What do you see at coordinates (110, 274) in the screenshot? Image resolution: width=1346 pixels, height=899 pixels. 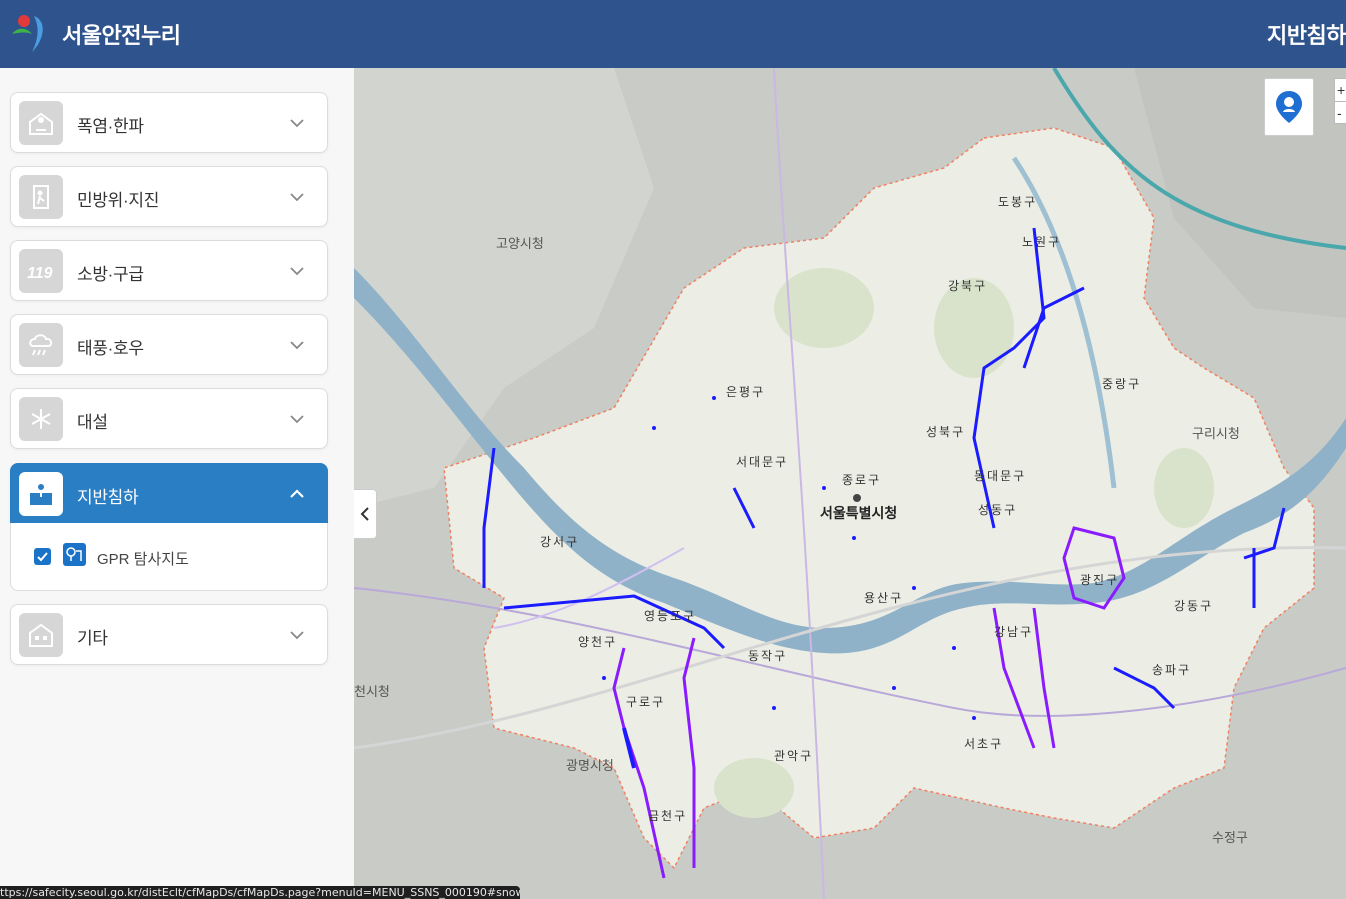 I see `category-label: 소방·구급` at bounding box center [110, 274].